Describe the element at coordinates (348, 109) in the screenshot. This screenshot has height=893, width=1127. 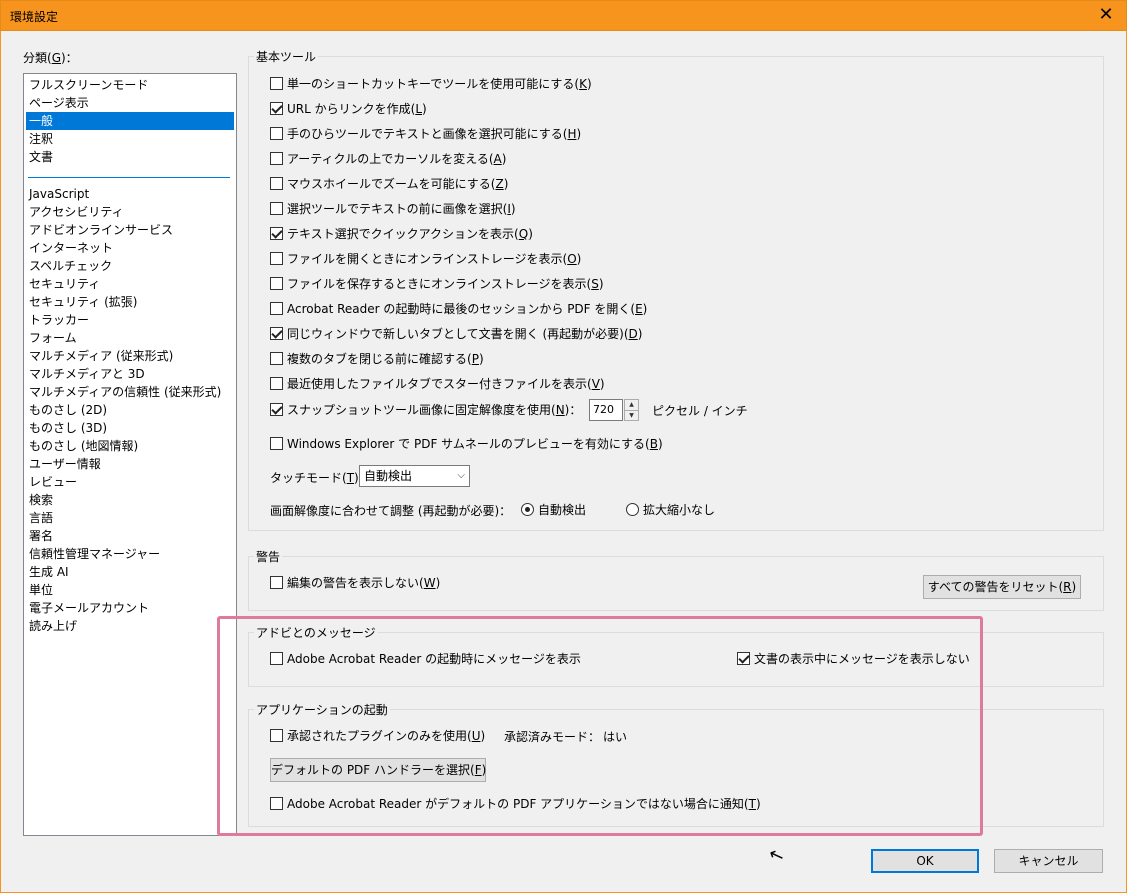
I see `basic-option-checkbox-row: URL からリンクを作成(L)` at that location.